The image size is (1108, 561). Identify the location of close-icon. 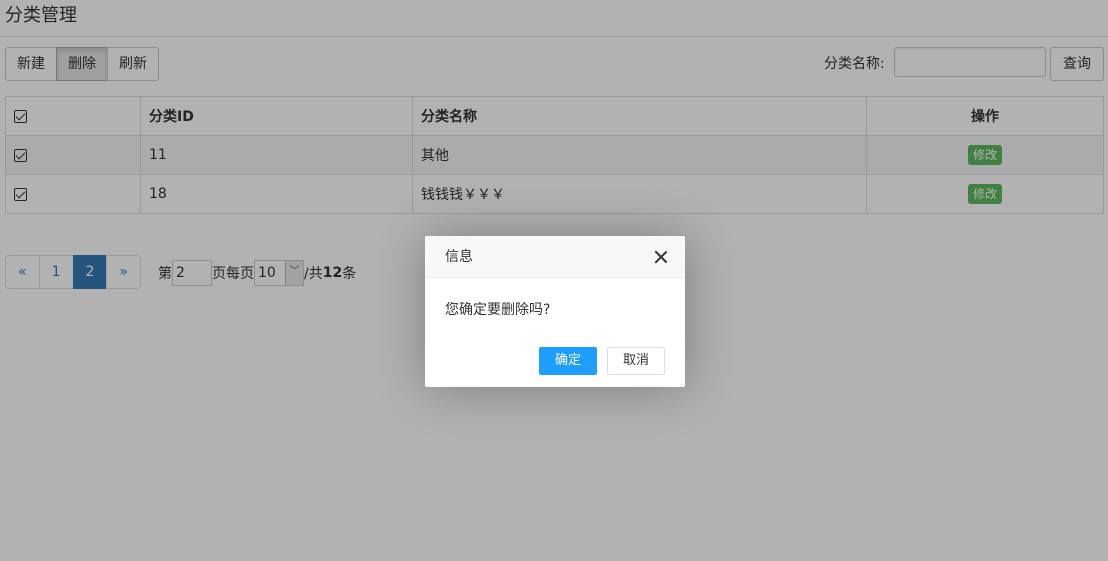
(661, 257).